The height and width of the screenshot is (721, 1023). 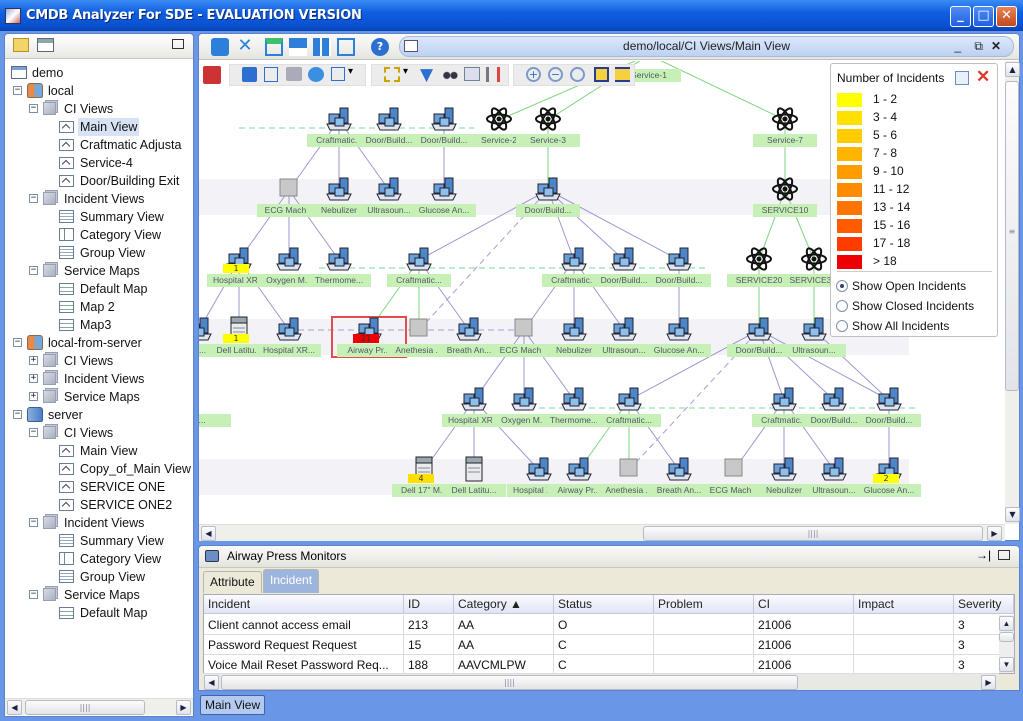 I want to click on save-icon, so click(x=249, y=74).